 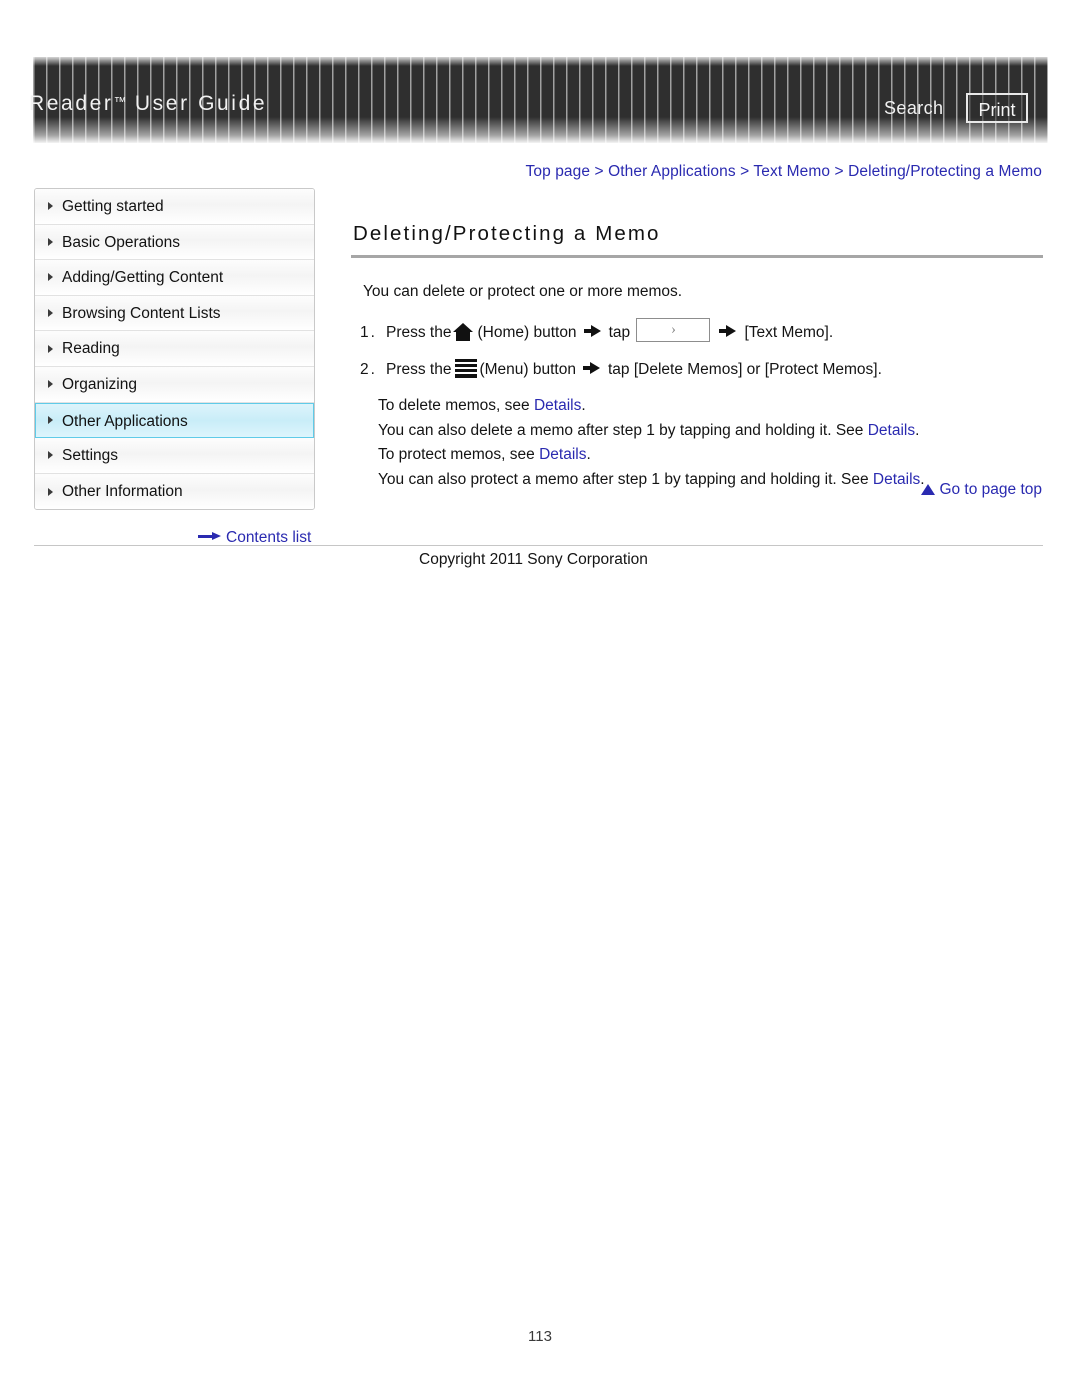 I want to click on app-title-main: Reader, so click(x=71, y=103).